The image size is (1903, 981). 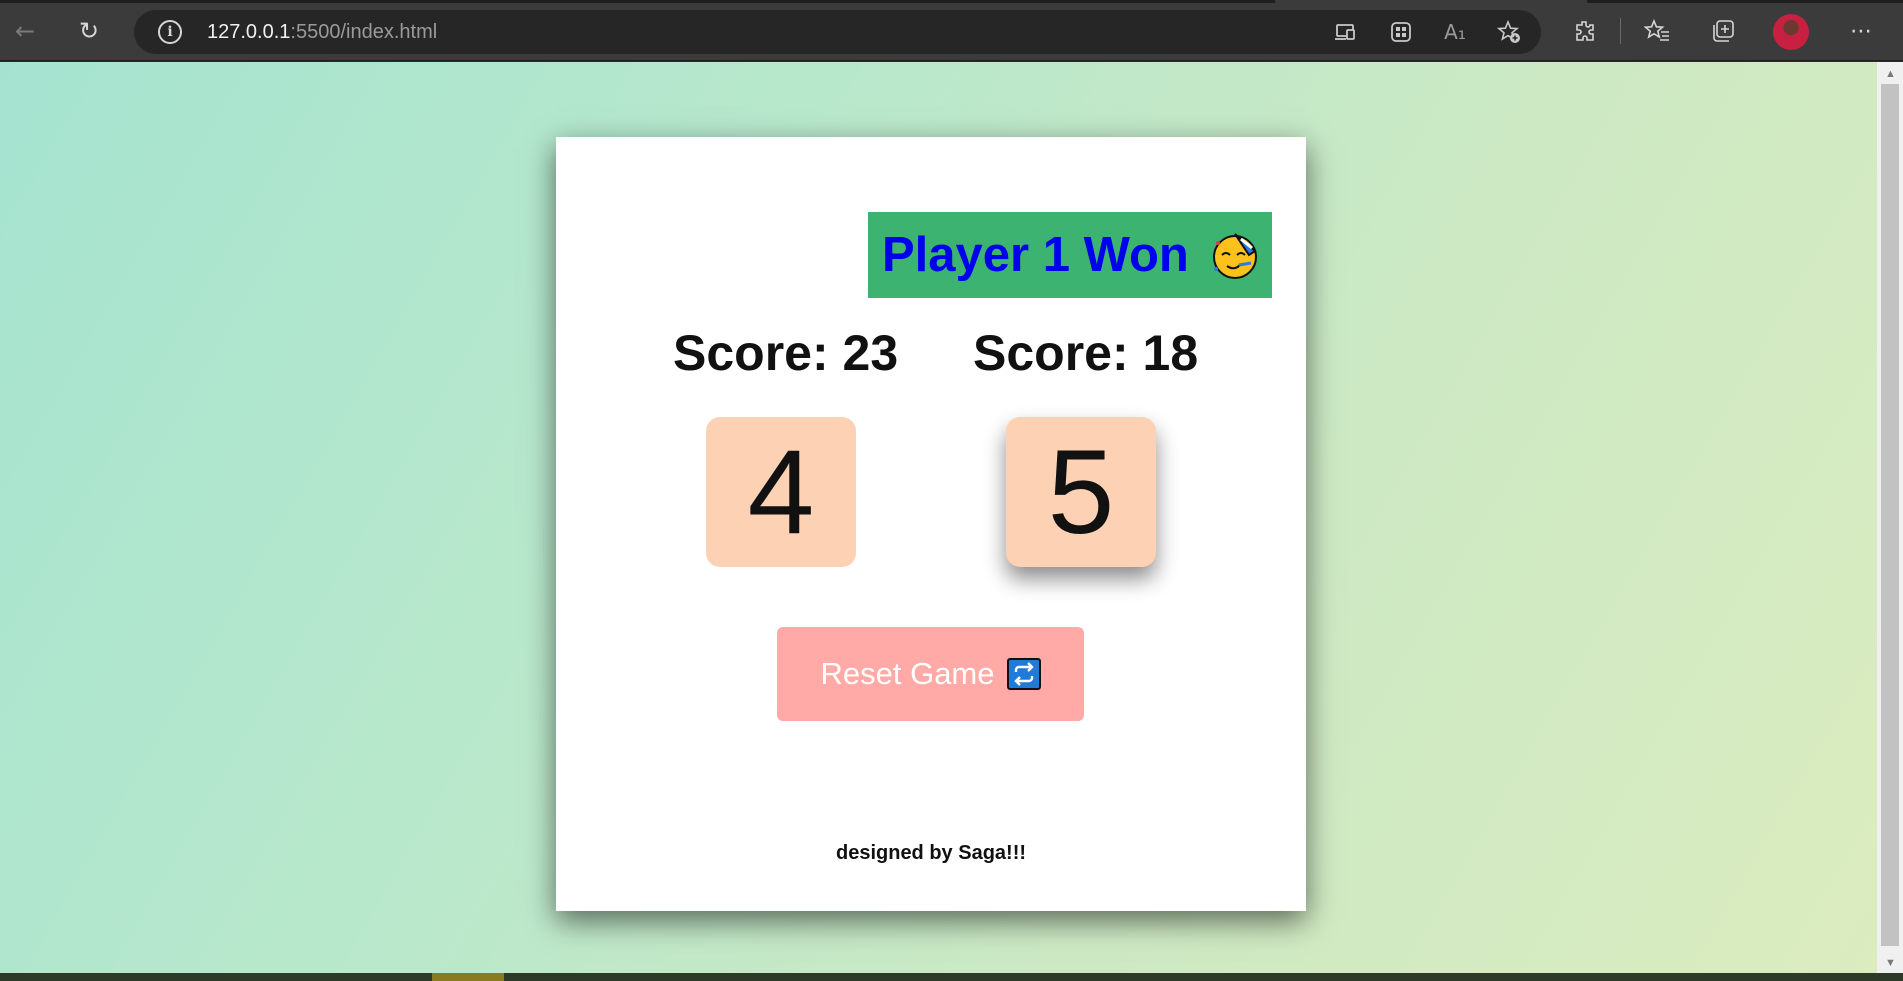 What do you see at coordinates (249, 32) in the screenshot?
I see `url-host: 127.0.0.1` at bounding box center [249, 32].